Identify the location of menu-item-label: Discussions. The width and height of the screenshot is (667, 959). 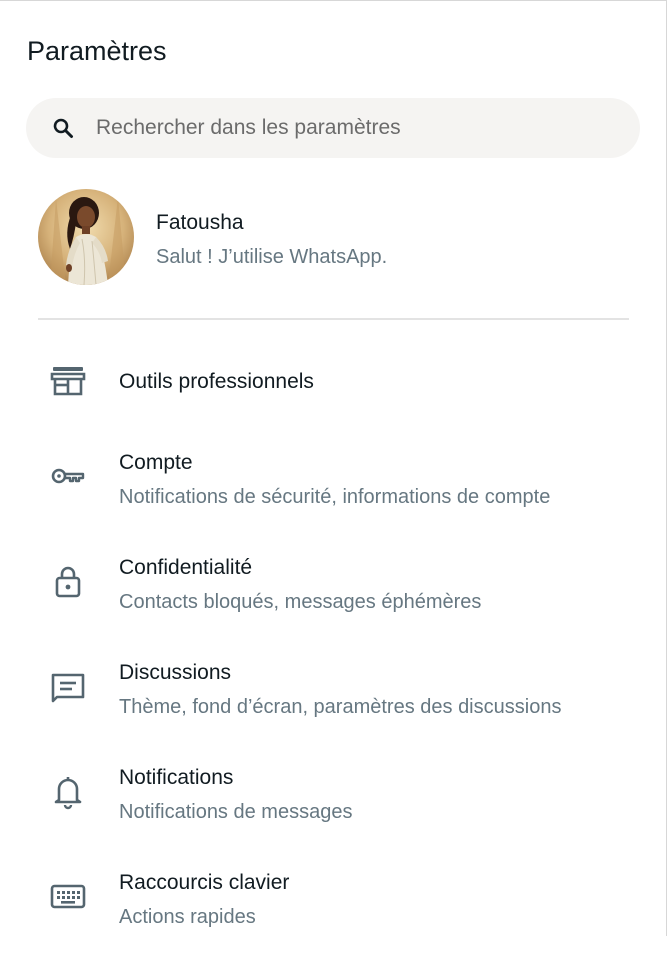
(175, 672).